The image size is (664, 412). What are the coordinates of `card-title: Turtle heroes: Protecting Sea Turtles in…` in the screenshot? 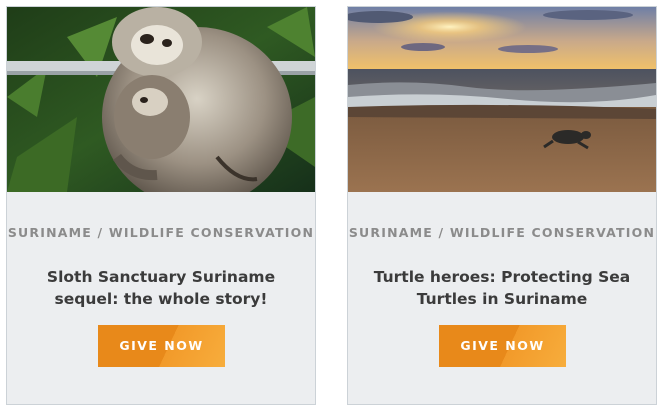 It's located at (502, 288).